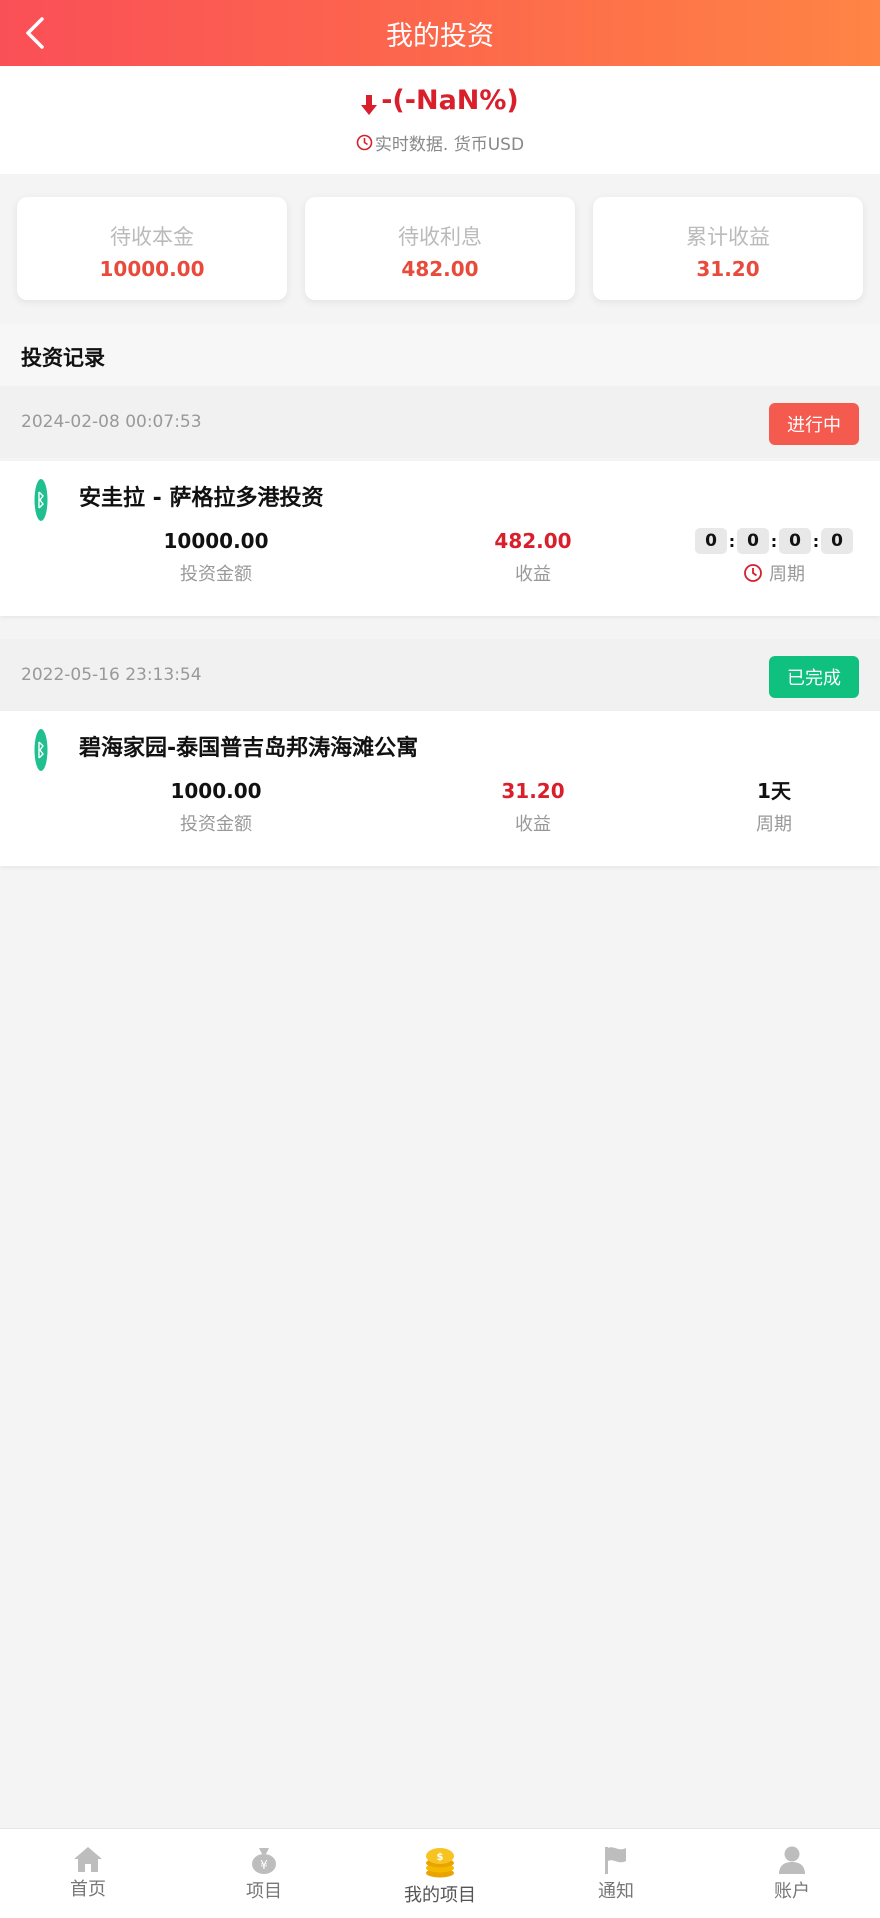 The image size is (880, 1918). I want to click on tab-projects: ¥ 项目, so click(264, 1873).